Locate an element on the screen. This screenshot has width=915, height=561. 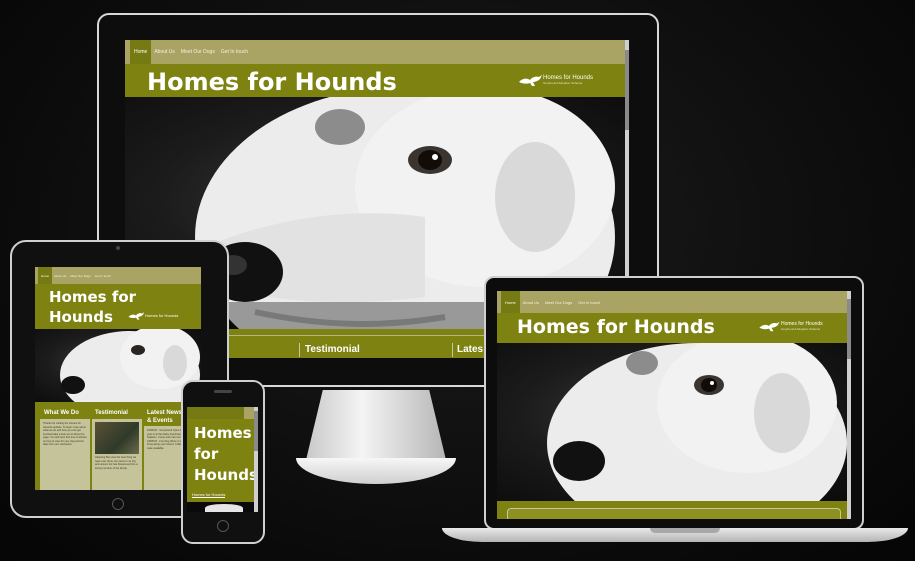
content-panel is located at coordinates (674, 513).